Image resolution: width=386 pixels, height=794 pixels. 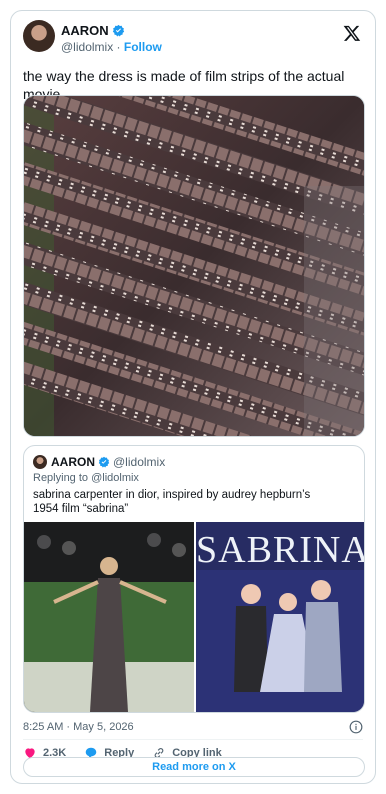 I want to click on quoted-author-avatar, so click(x=40, y=462).